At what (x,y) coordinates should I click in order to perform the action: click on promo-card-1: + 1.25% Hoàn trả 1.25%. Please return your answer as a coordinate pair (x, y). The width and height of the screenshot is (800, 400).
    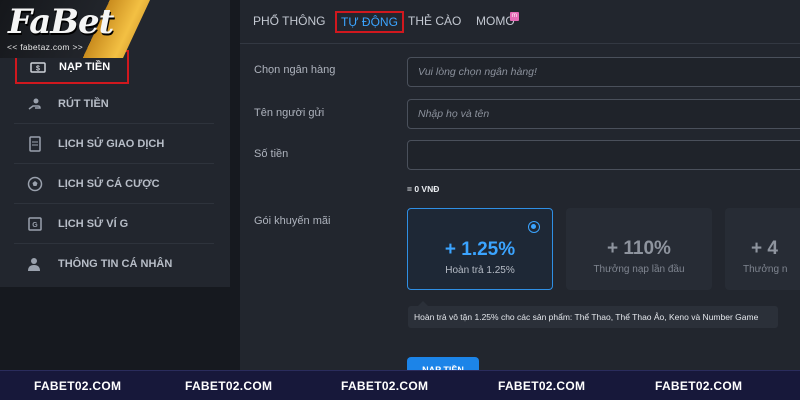
    Looking at the image, I should click on (480, 249).